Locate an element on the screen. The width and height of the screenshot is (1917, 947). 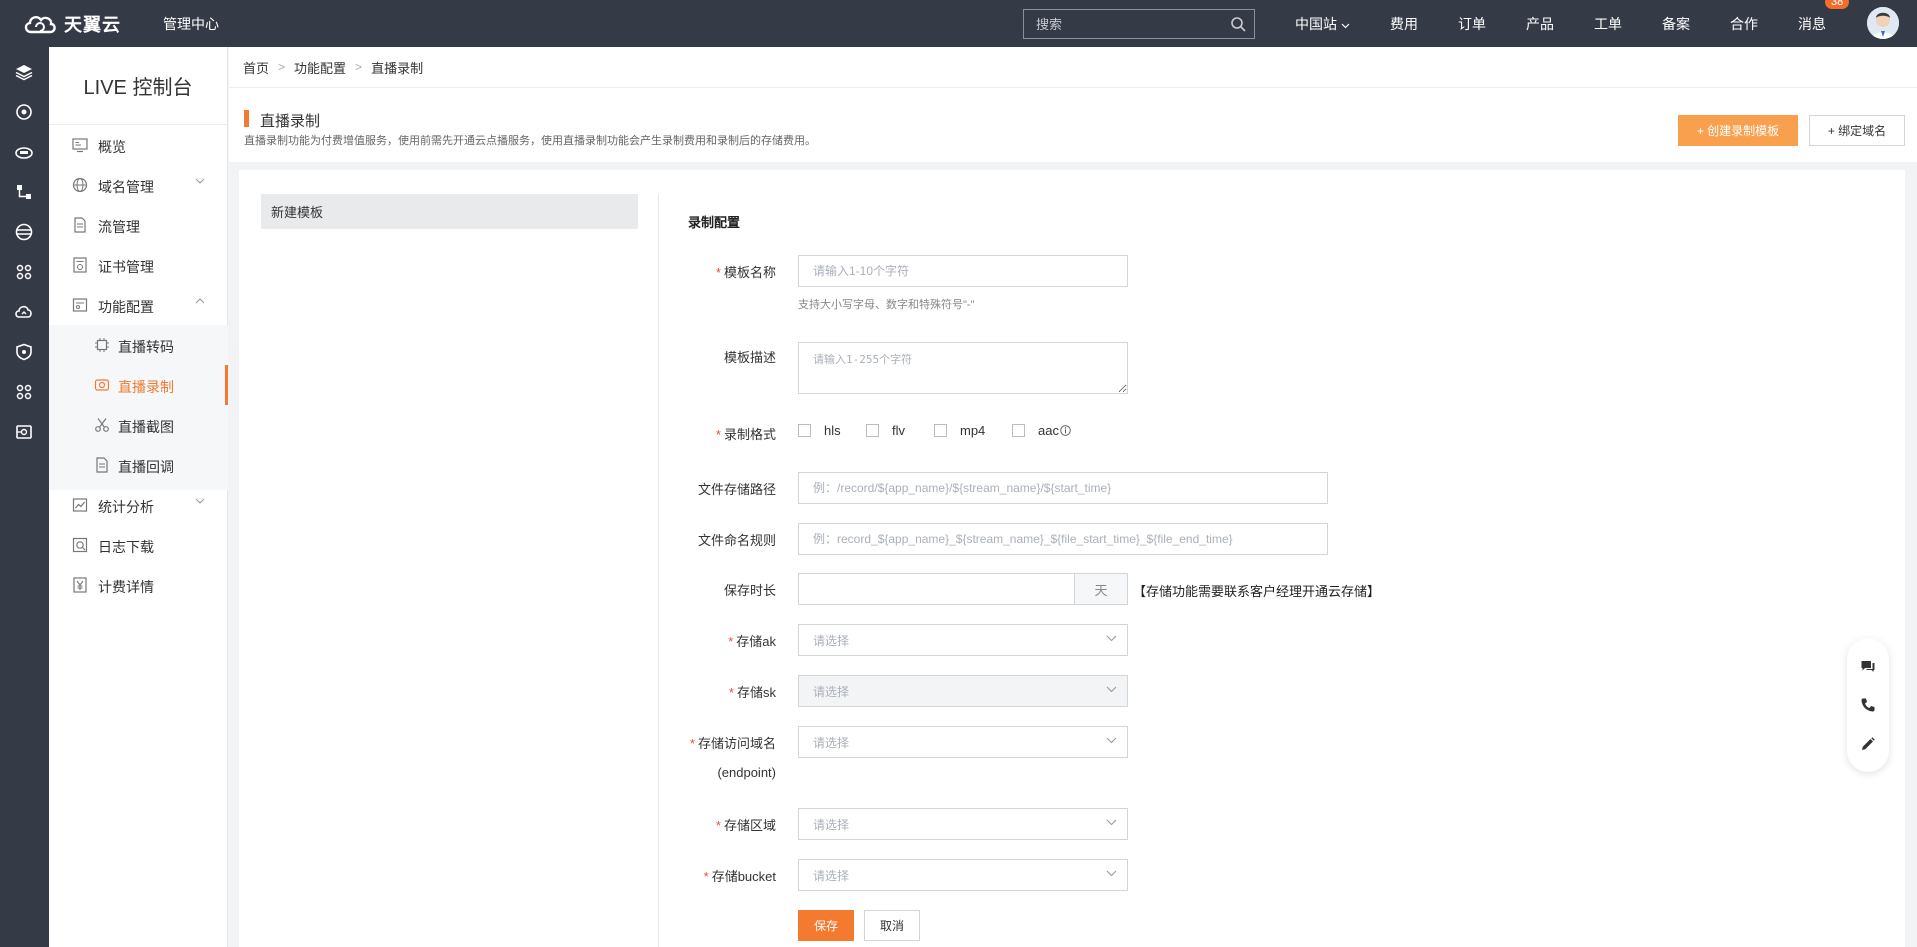
breadcrumb-features: 功能配置 is located at coordinates (320, 67).